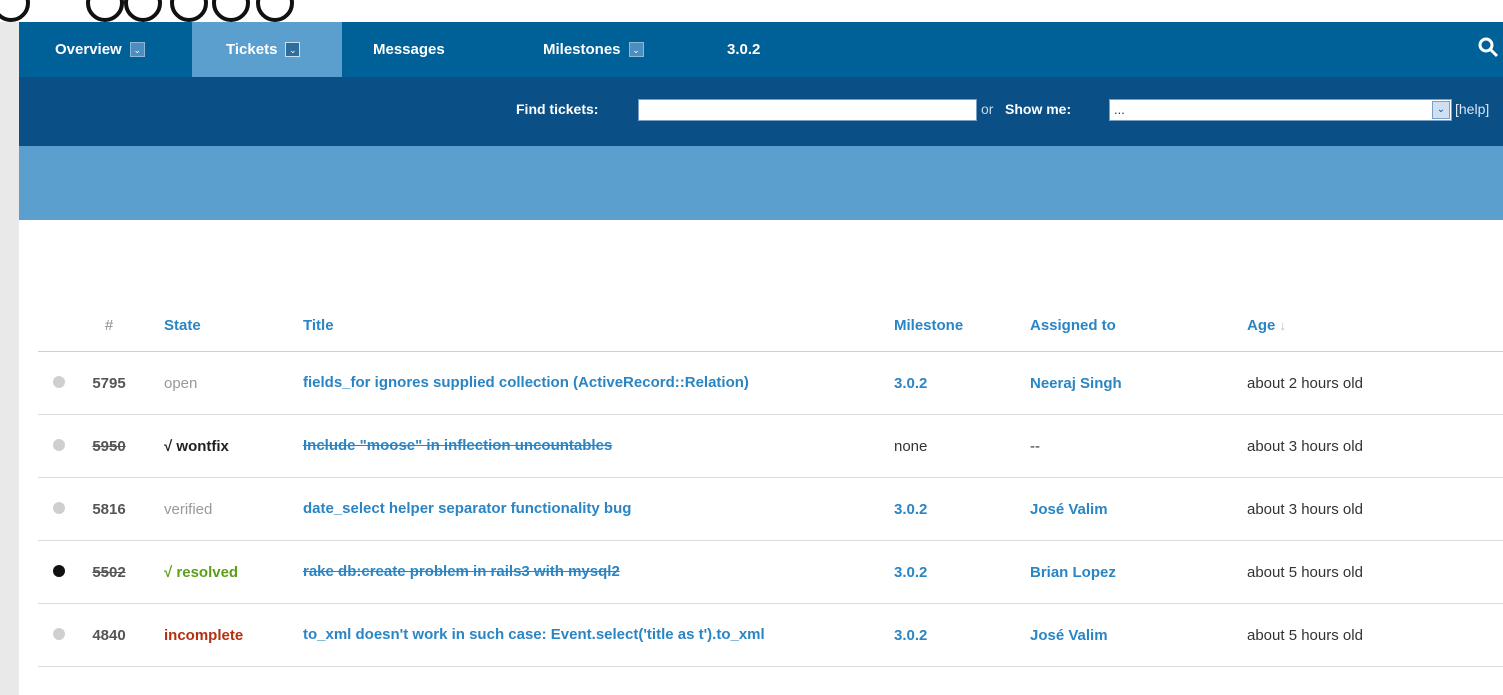  Describe the element at coordinates (109, 509) in the screenshot. I see `ticket-number: 5816` at that location.